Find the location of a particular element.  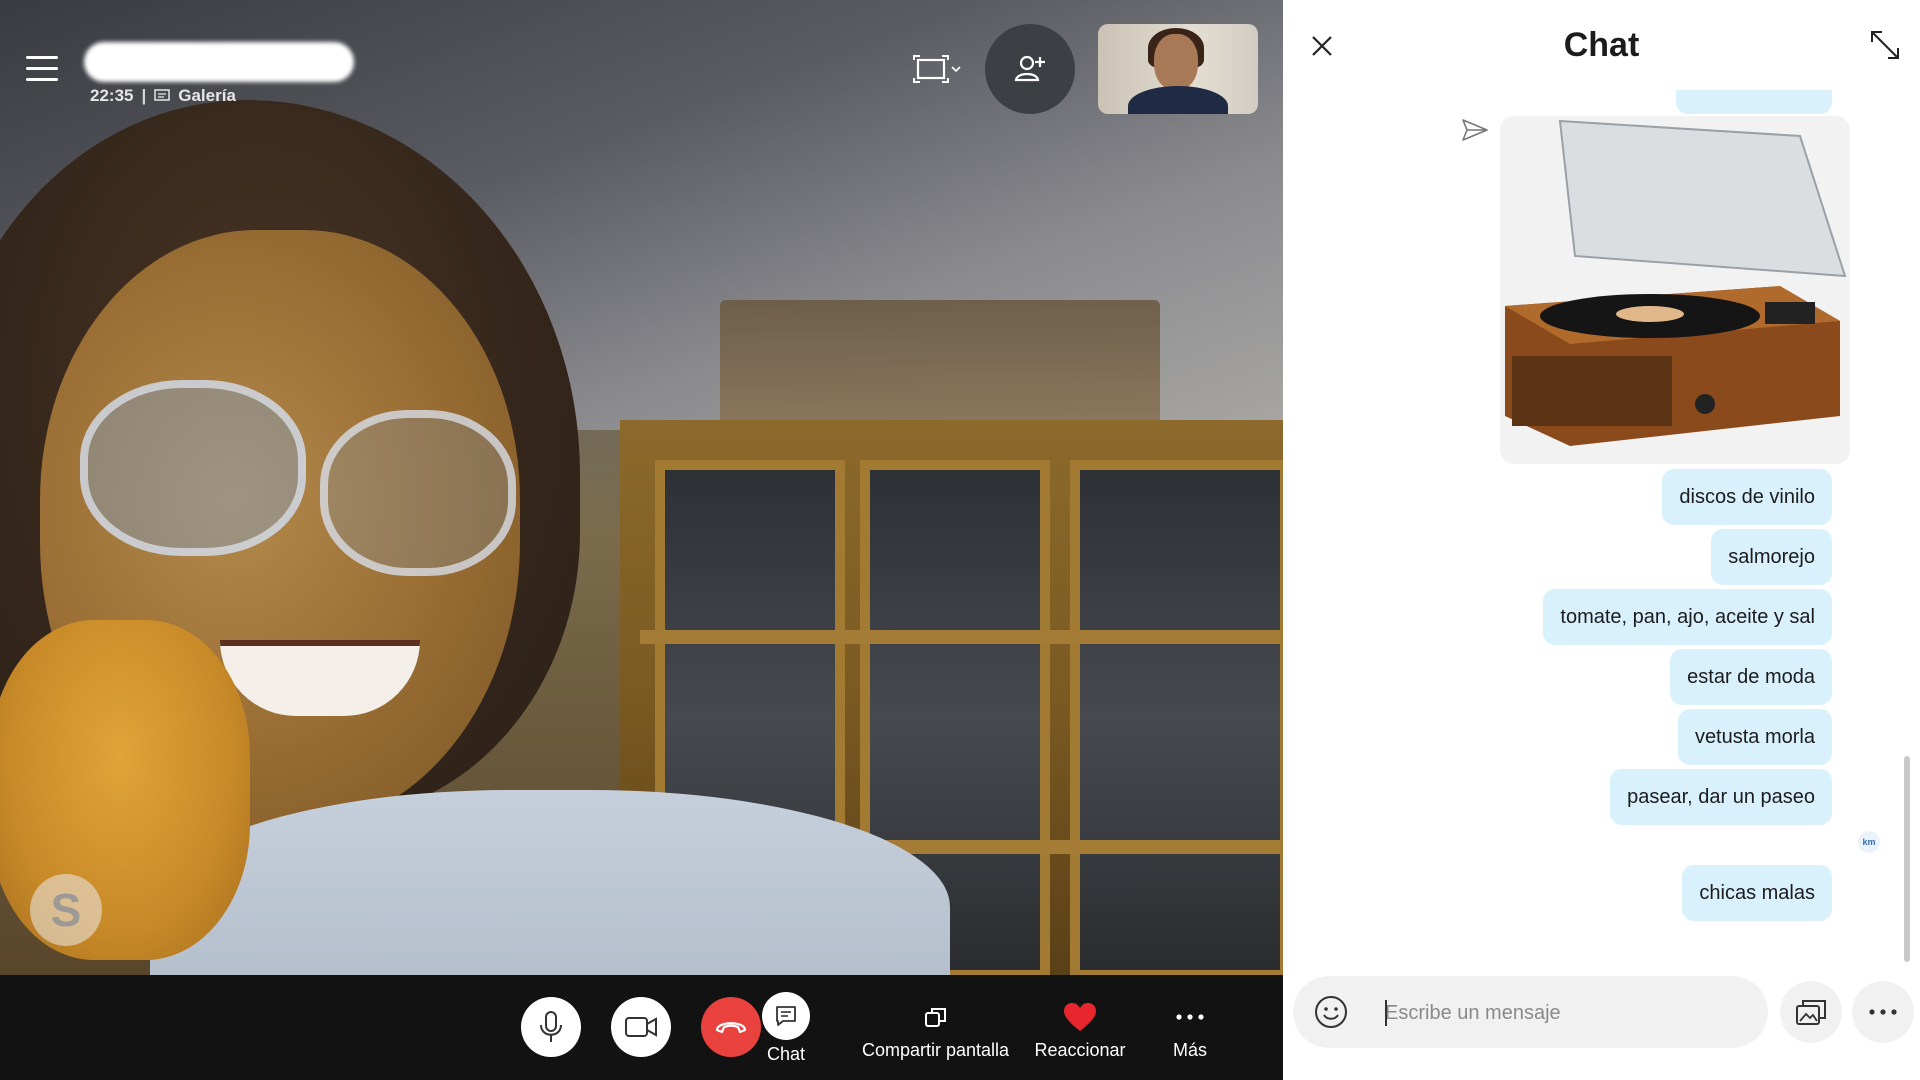

screen-layout-icon is located at coordinates (937, 69).